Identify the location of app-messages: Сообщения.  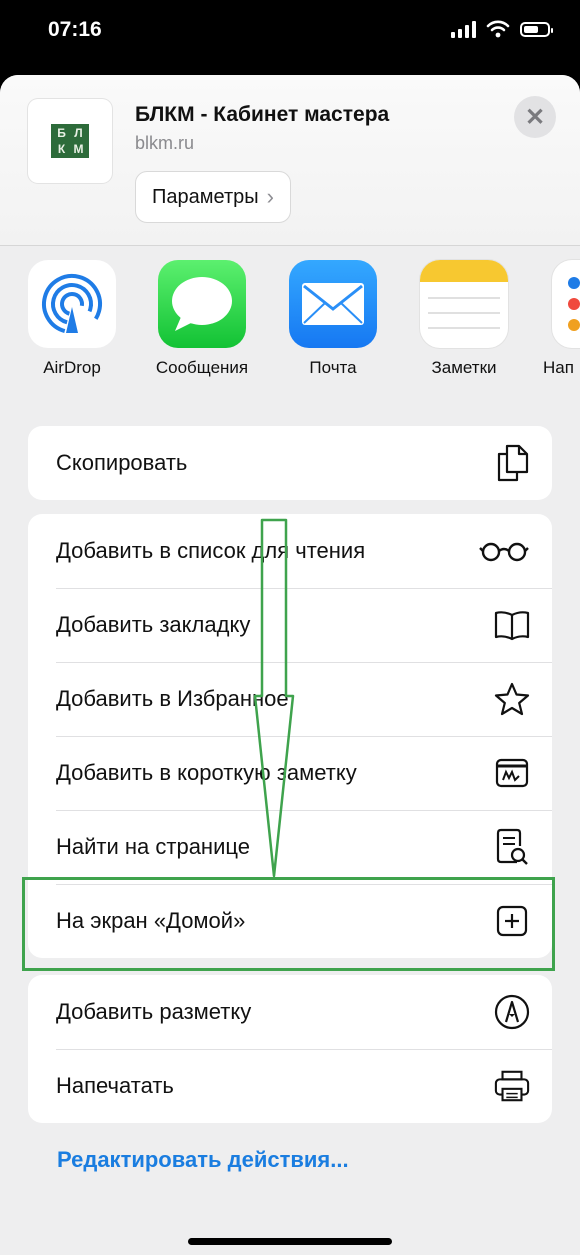
(202, 319).